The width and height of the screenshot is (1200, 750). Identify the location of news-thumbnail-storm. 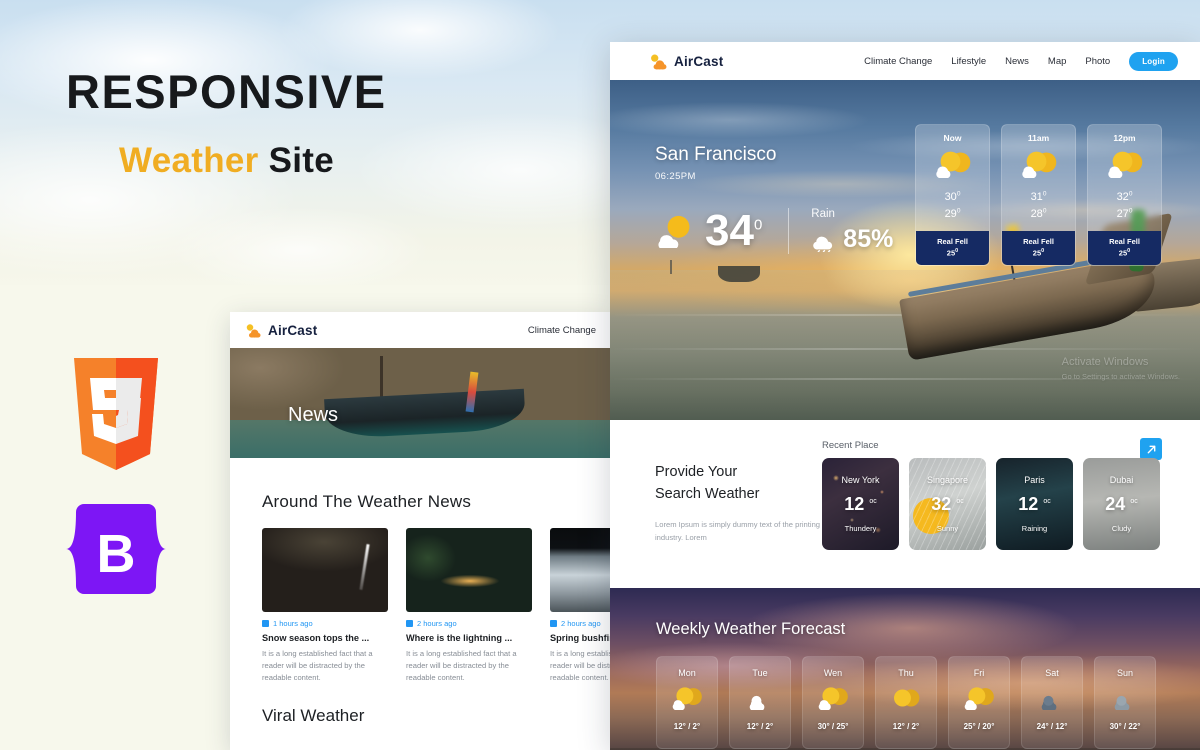
(325, 570).